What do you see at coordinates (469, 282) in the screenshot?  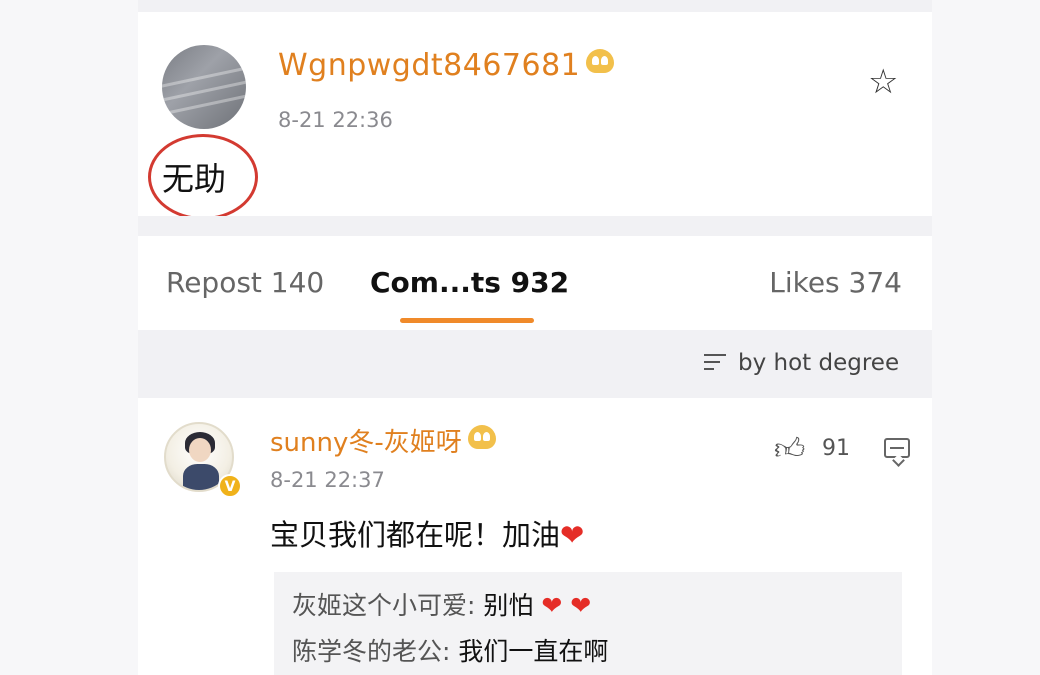 I see `tab-comments: Com...ts 932` at bounding box center [469, 282].